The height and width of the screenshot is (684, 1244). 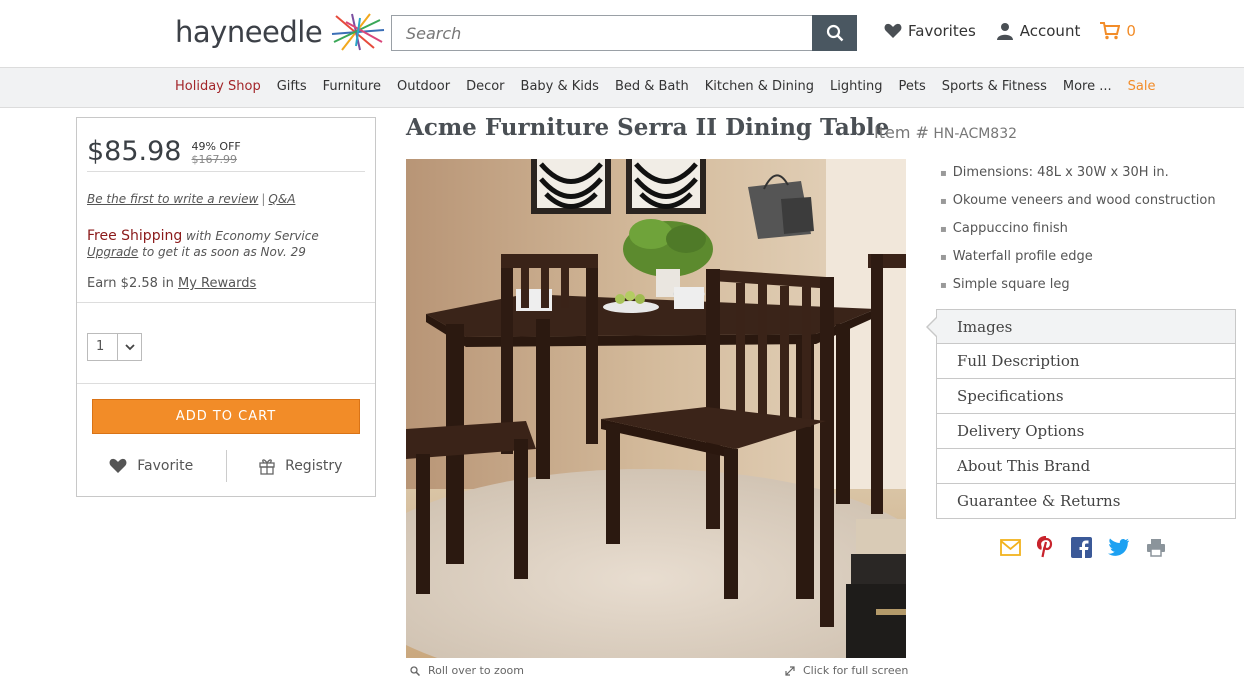 I want to click on feature-item: Waterfall profile edge, so click(x=1078, y=262).